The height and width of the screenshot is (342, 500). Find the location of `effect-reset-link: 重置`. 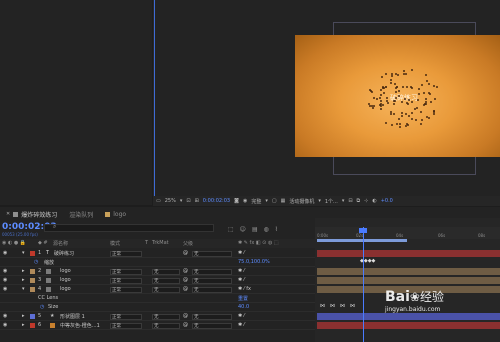

effect-reset-link: 重置 is located at coordinates (243, 298).